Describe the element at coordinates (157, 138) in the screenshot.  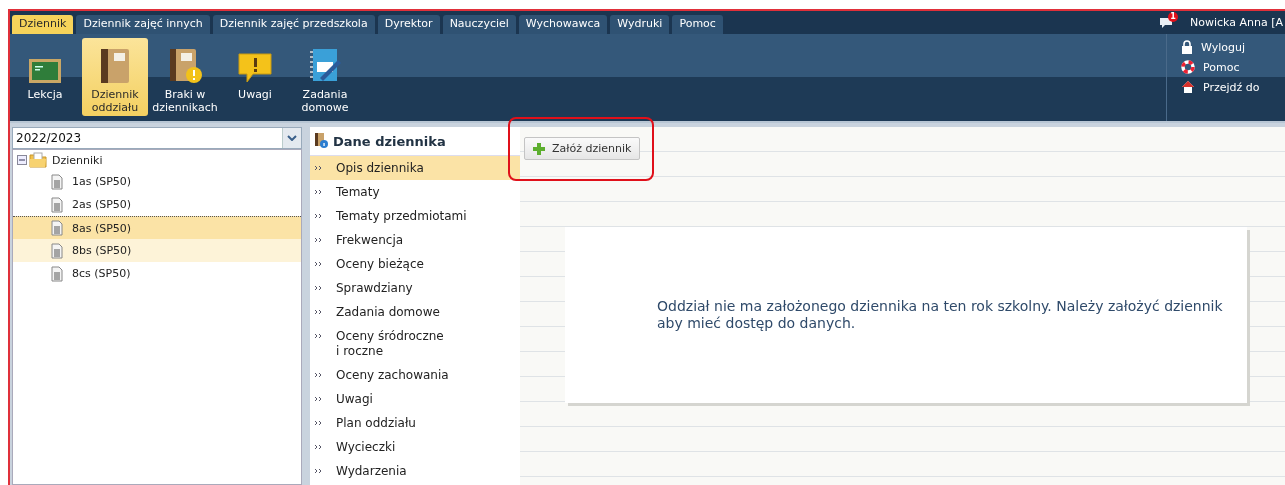
I see `year-select: 2022/2023` at that location.